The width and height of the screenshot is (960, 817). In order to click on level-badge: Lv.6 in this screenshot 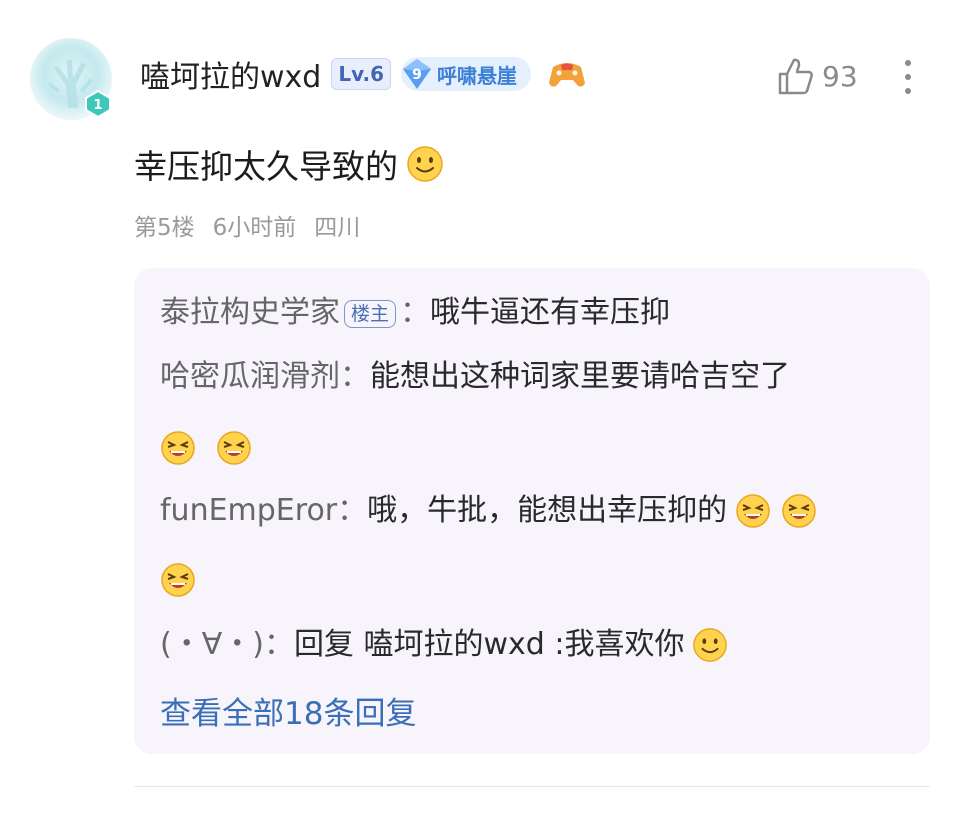, I will do `click(361, 74)`.